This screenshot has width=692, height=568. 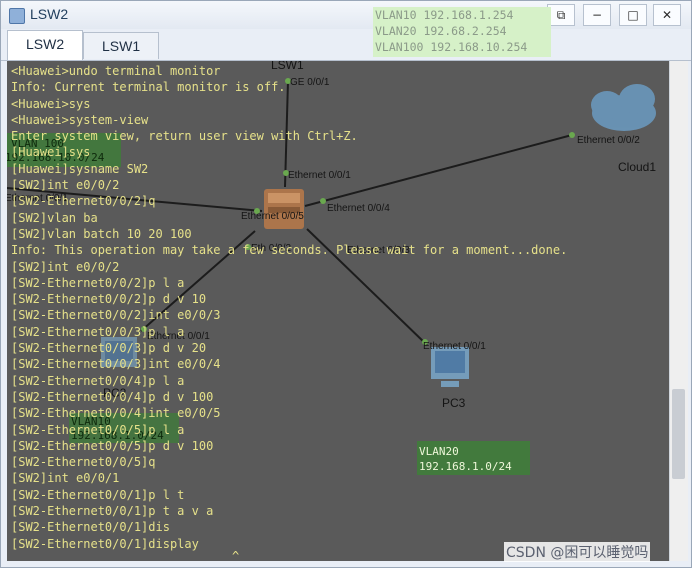 What do you see at coordinates (121, 45) in the screenshot?
I see `tab-lsw1: LSW1` at bounding box center [121, 45].